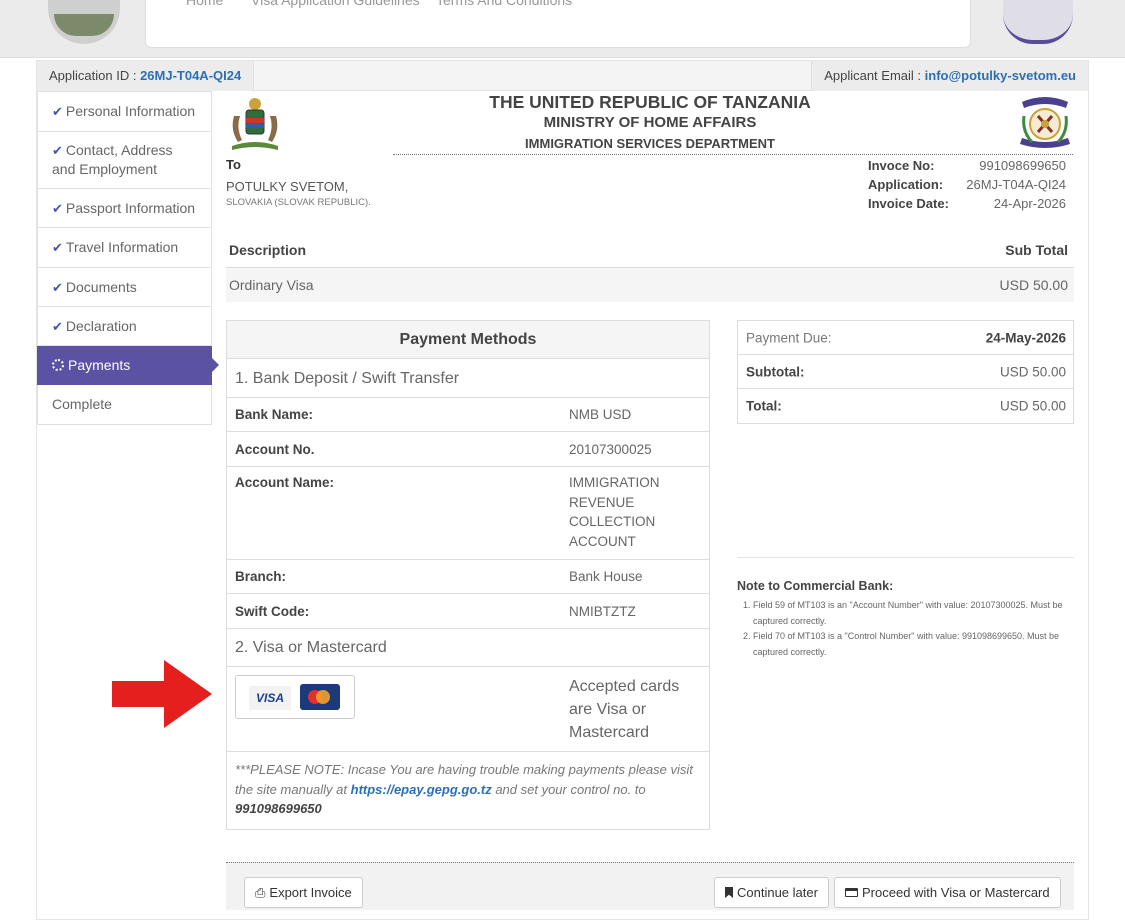 Image resolution: width=1125 pixels, height=920 pixels. What do you see at coordinates (602, 611) in the screenshot?
I see `swift-code-value: NMIBTZTZ` at bounding box center [602, 611].